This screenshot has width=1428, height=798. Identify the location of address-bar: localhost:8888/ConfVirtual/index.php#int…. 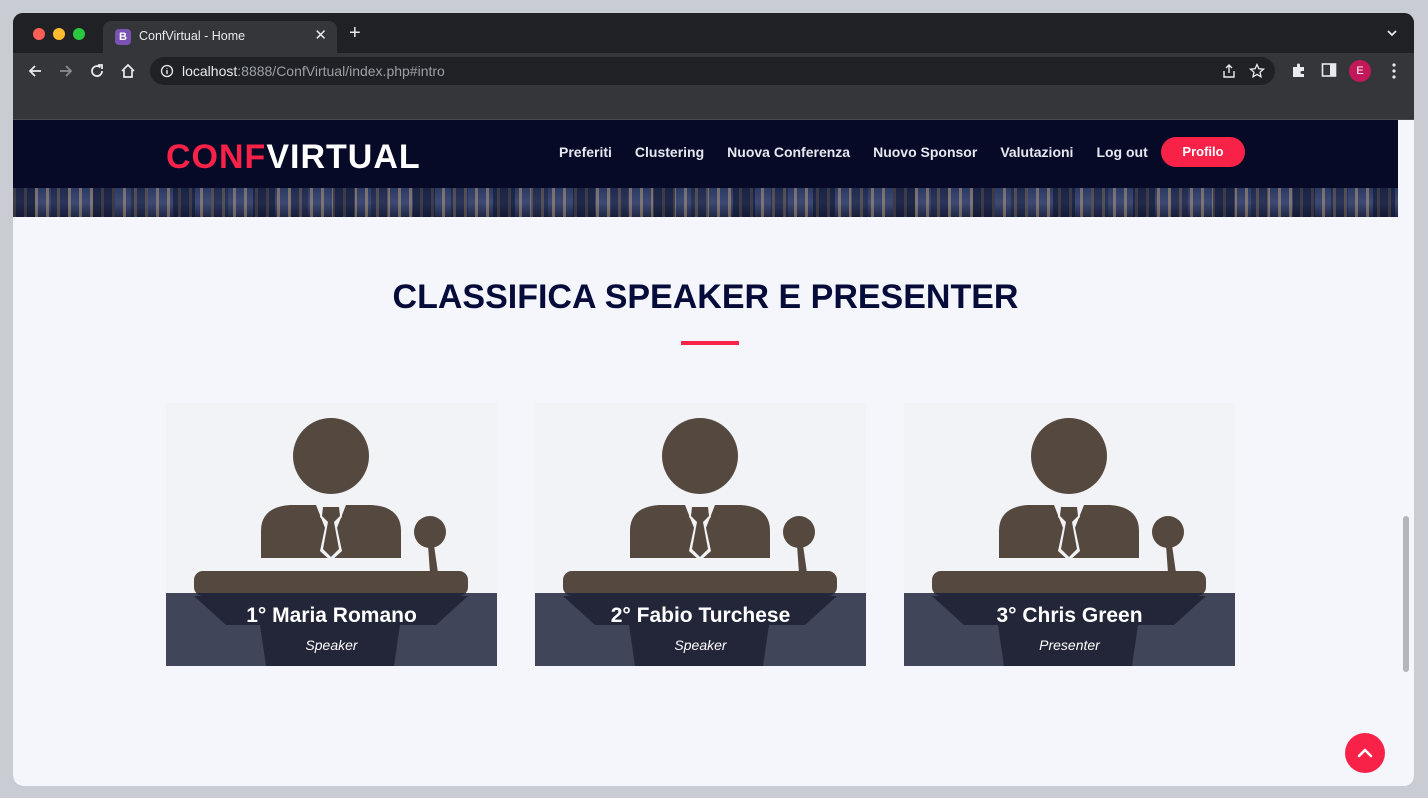
(712, 71).